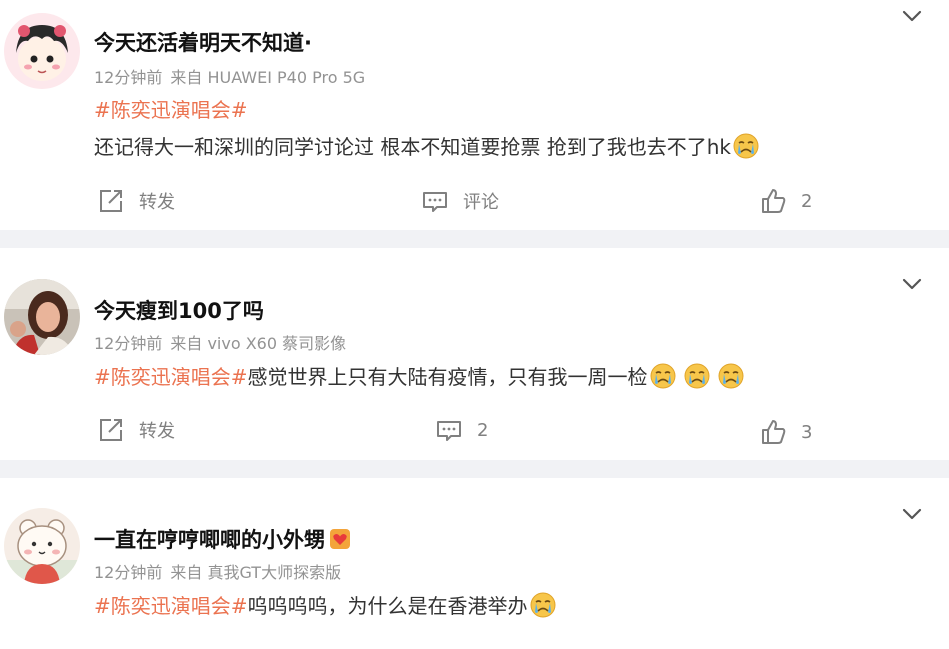  I want to click on post-source: 来自 真我GT大师探索版, so click(256, 572).